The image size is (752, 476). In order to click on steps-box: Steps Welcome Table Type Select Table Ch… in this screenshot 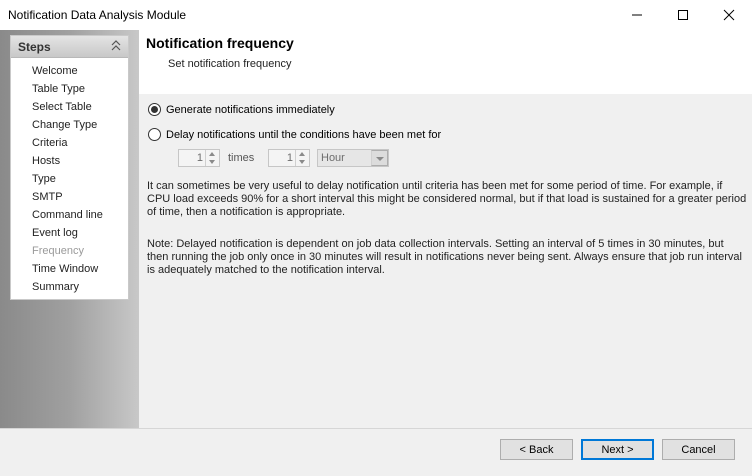, I will do `click(69, 167)`.